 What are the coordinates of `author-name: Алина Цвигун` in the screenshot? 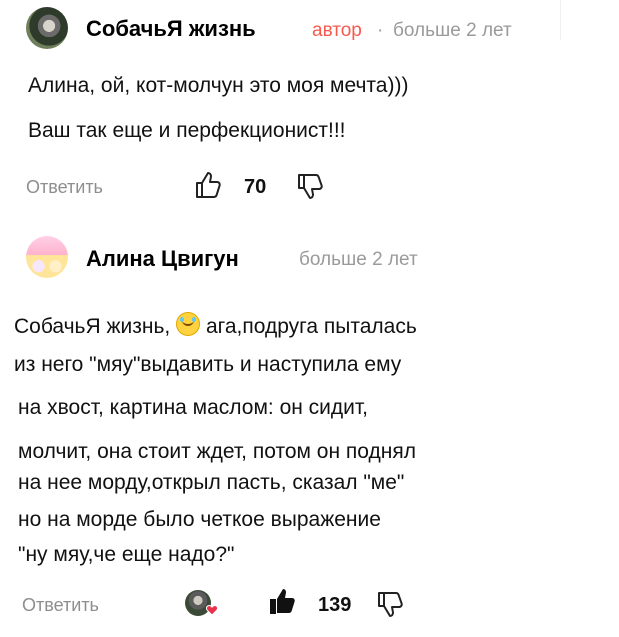 It's located at (162, 259).